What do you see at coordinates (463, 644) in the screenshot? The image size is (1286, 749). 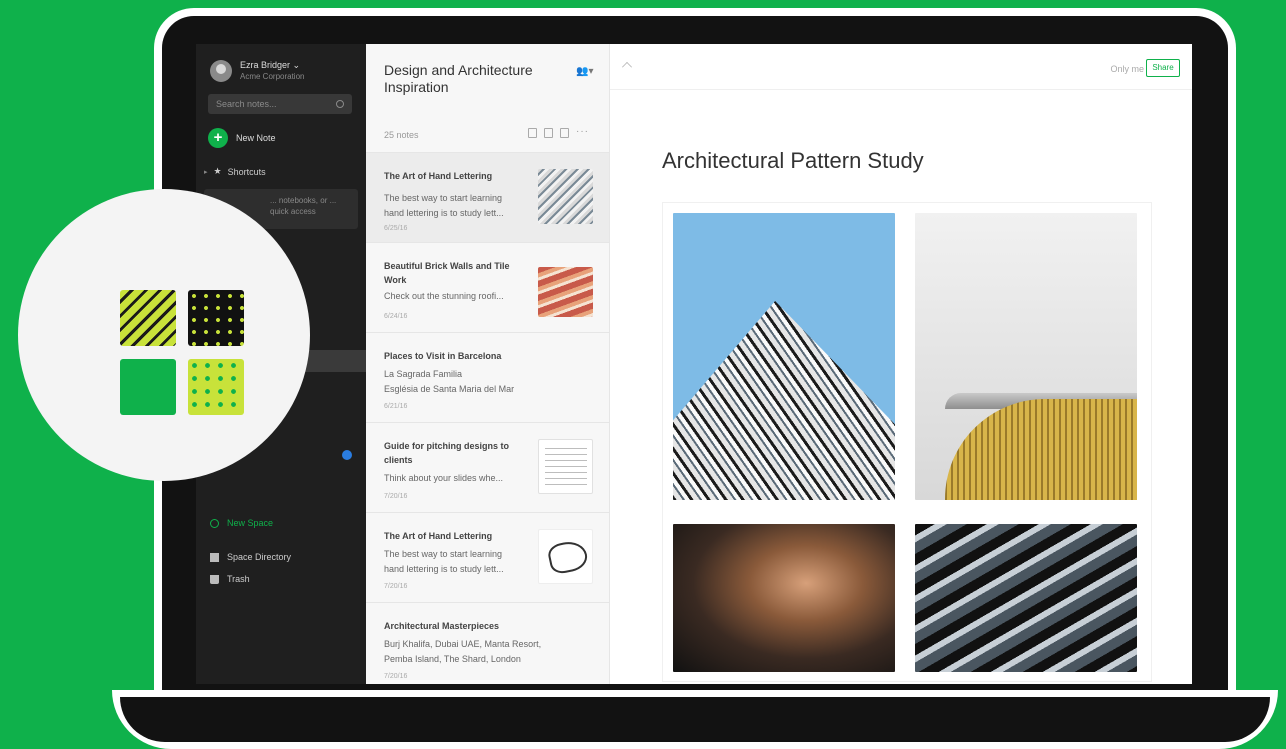 I see `note-snippet: Burj Khalifa, Dubai UAE, Manta Resort,` at bounding box center [463, 644].